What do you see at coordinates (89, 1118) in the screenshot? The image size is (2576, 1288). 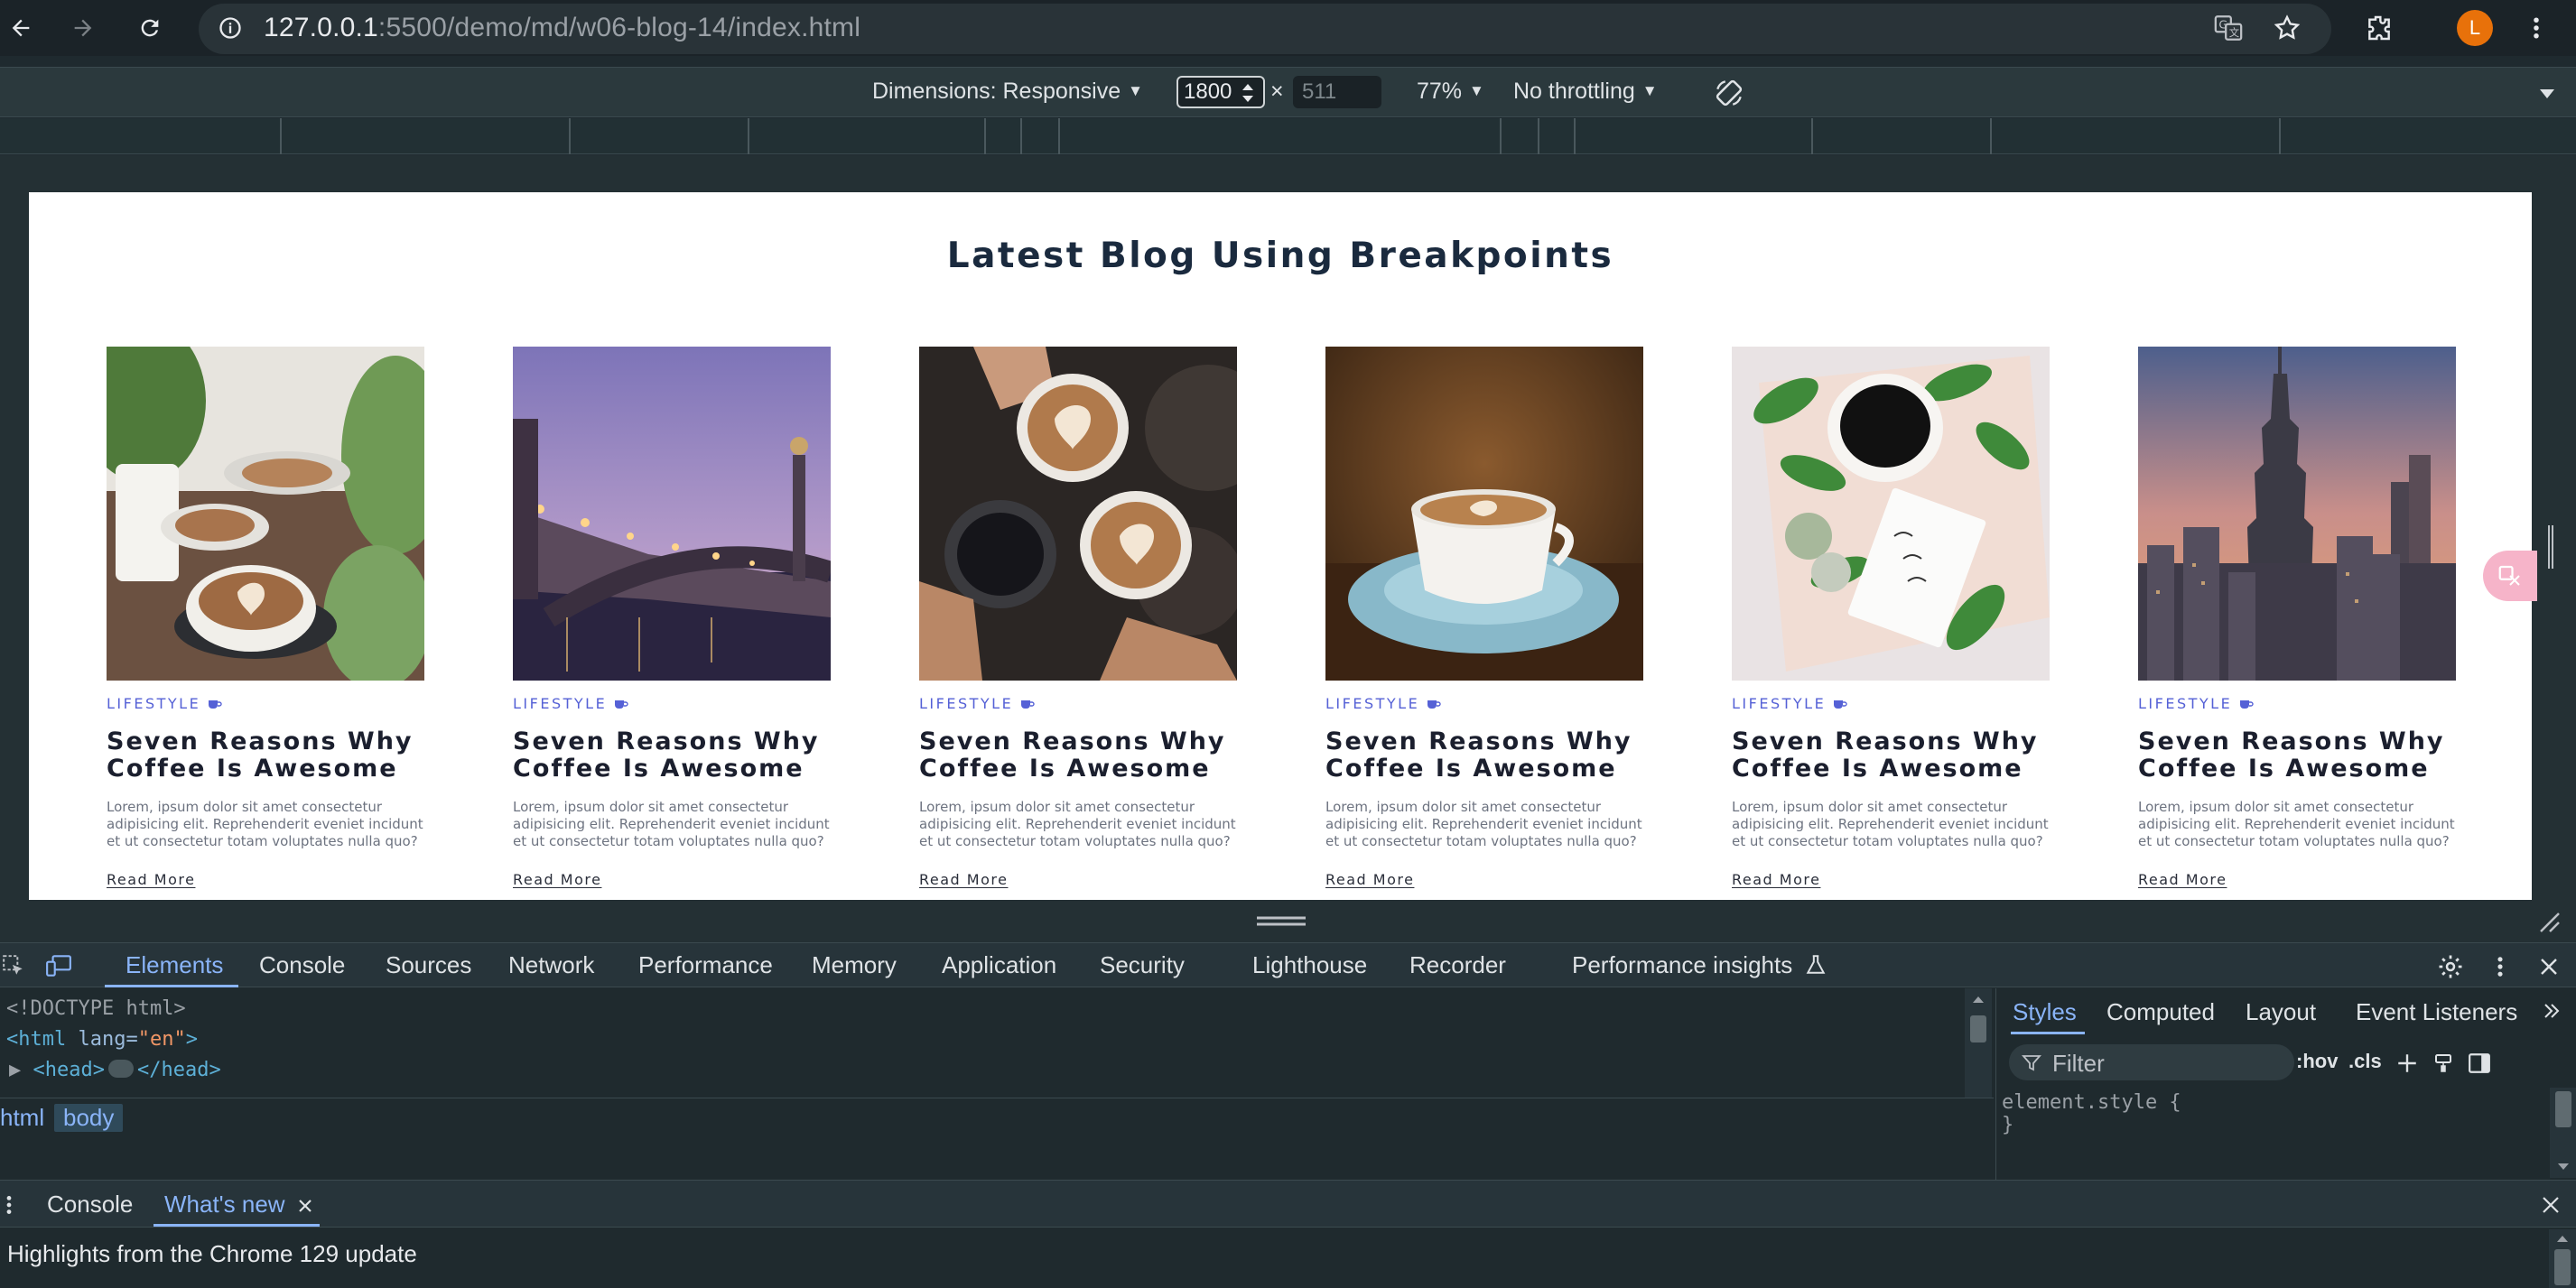 I see `breadcrumb-body: body` at bounding box center [89, 1118].